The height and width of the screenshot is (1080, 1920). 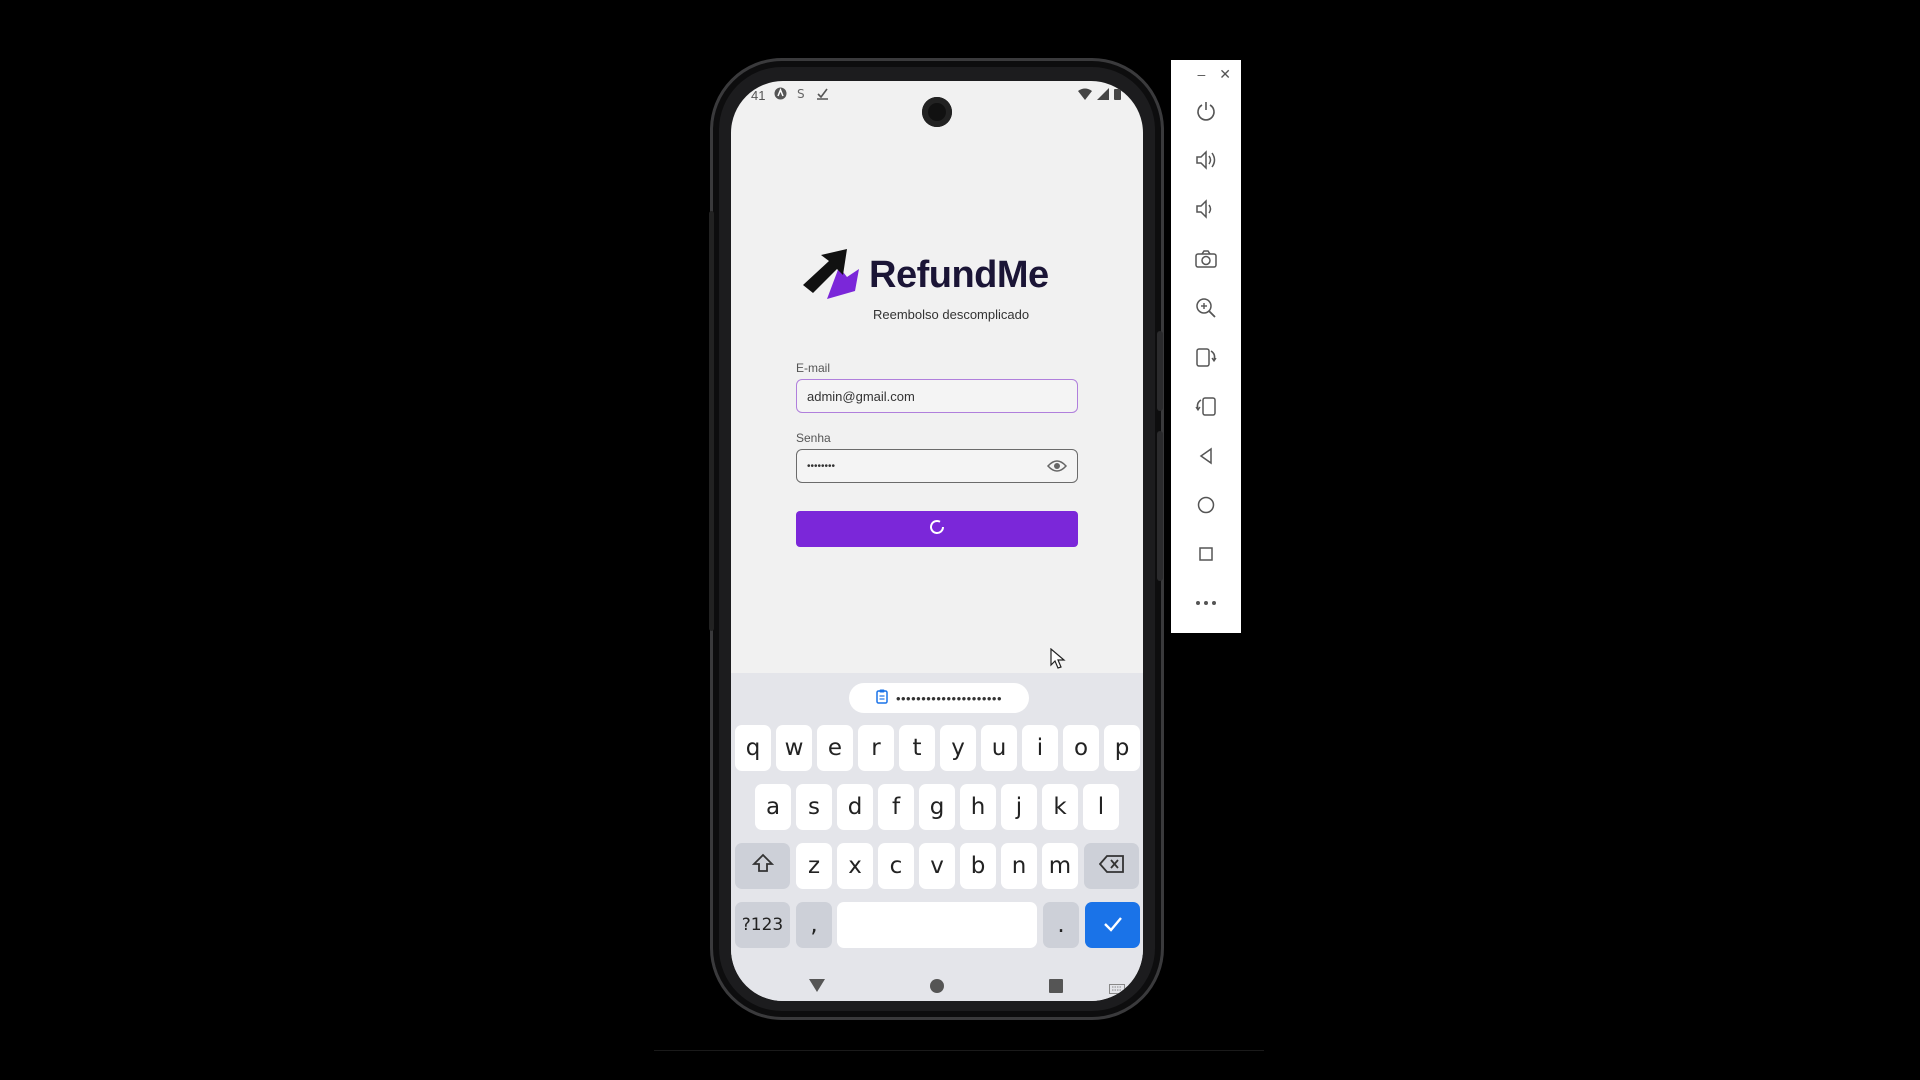 What do you see at coordinates (822, 95) in the screenshot?
I see `check-icon` at bounding box center [822, 95].